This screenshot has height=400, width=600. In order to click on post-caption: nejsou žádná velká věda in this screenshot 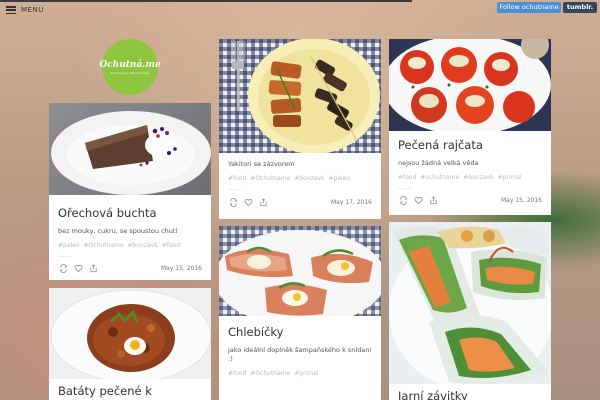, I will do `click(438, 162)`.